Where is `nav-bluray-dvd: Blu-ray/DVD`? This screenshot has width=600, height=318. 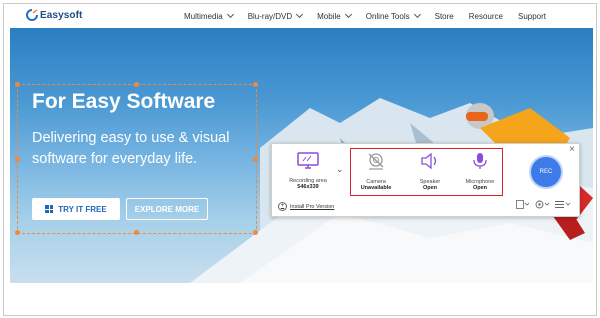 nav-bluray-dvd: Blu-ray/DVD is located at coordinates (275, 15).